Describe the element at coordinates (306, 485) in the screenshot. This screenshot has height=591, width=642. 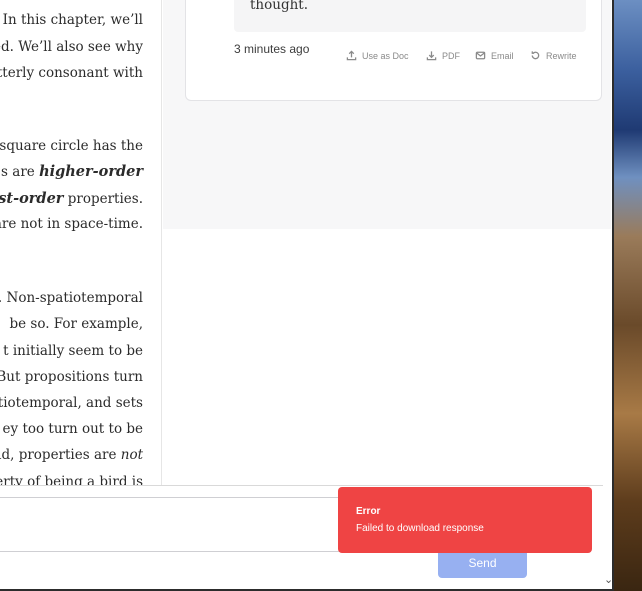
I see `composer-divider` at that location.